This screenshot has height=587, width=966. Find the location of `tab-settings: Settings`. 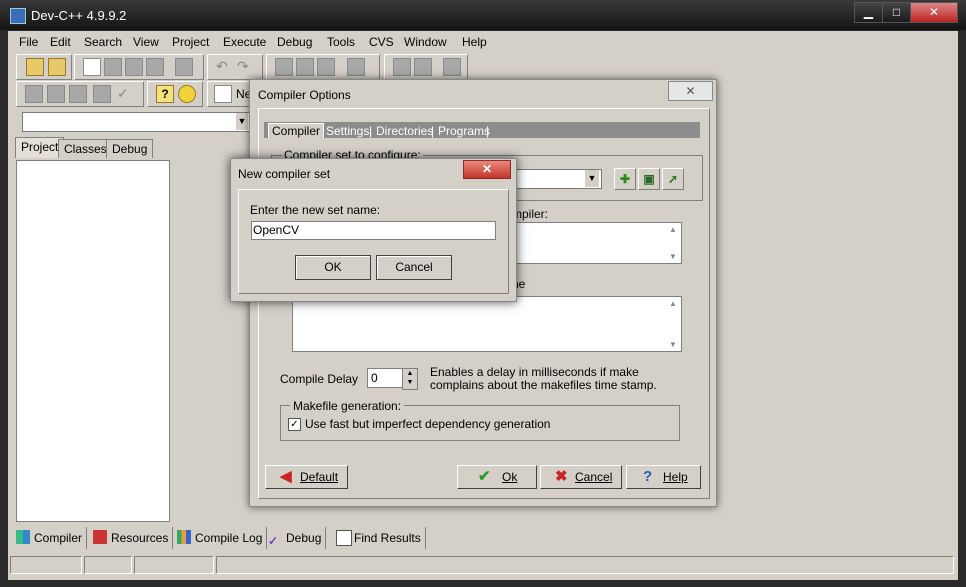

tab-settings: Settings is located at coordinates (347, 131).